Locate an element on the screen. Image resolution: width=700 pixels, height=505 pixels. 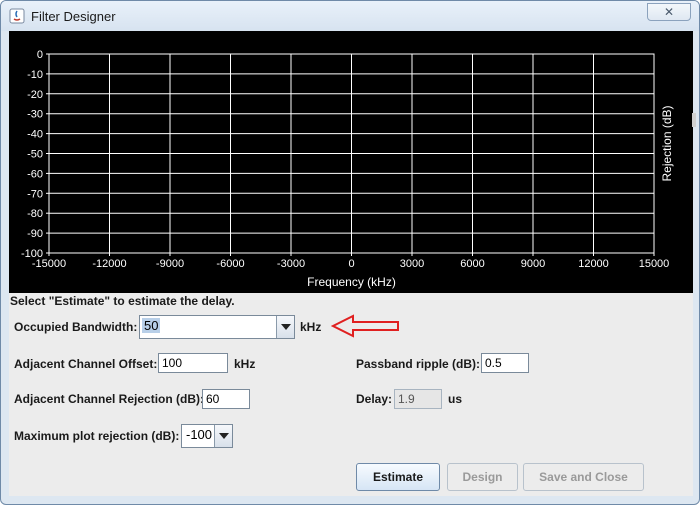
red-arrow-annotation is located at coordinates (365, 326).